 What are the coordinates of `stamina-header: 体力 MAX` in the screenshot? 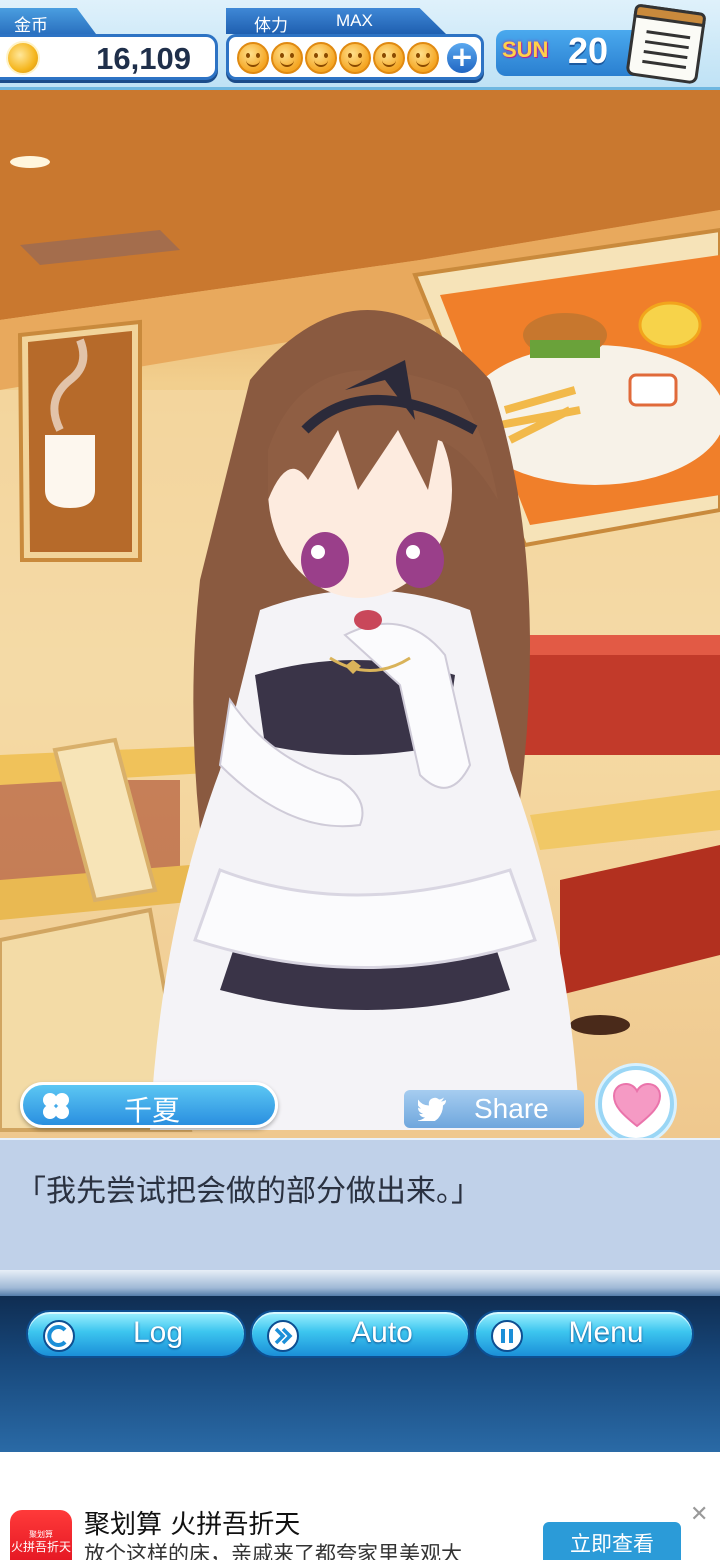 It's located at (336, 21).